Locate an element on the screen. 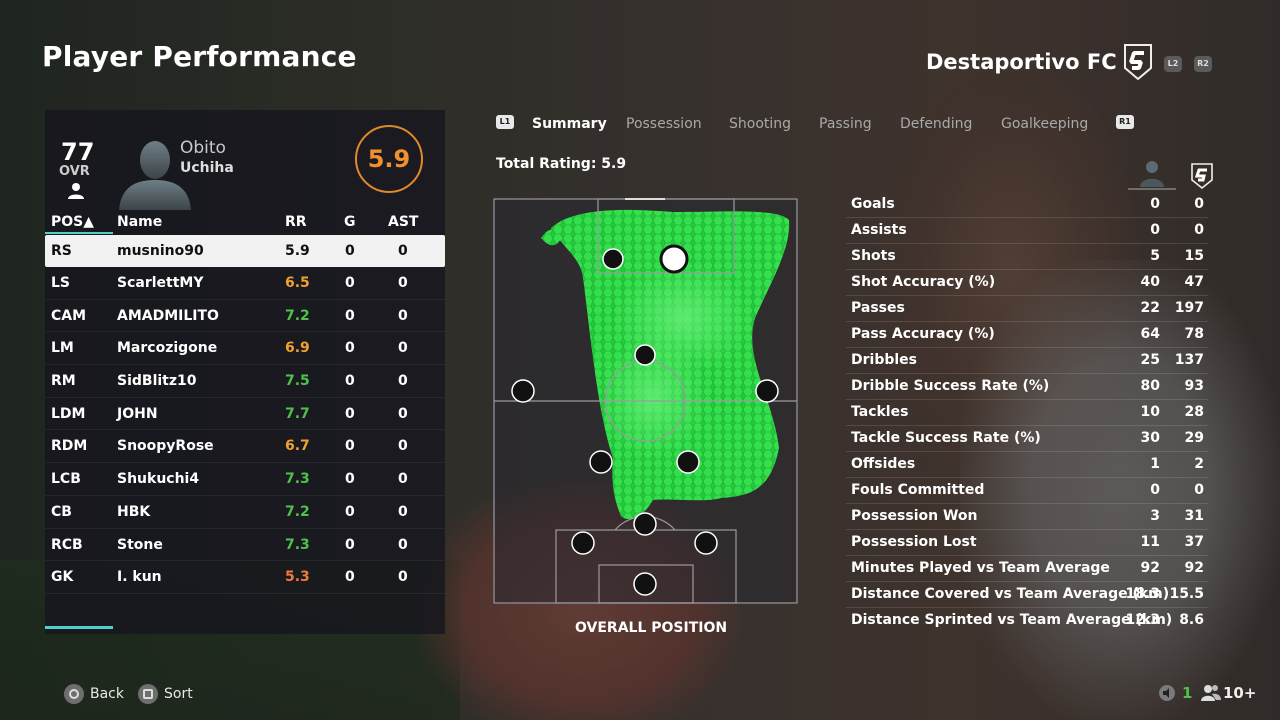 The height and width of the screenshot is (720, 1280). page-title: Player Performance is located at coordinates (199, 56).